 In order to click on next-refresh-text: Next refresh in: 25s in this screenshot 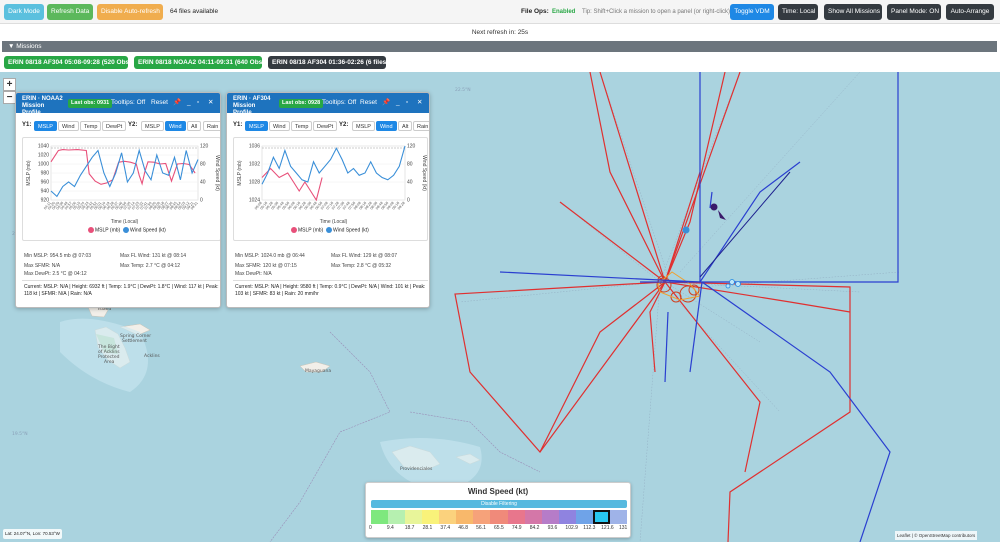, I will do `click(500, 32)`.